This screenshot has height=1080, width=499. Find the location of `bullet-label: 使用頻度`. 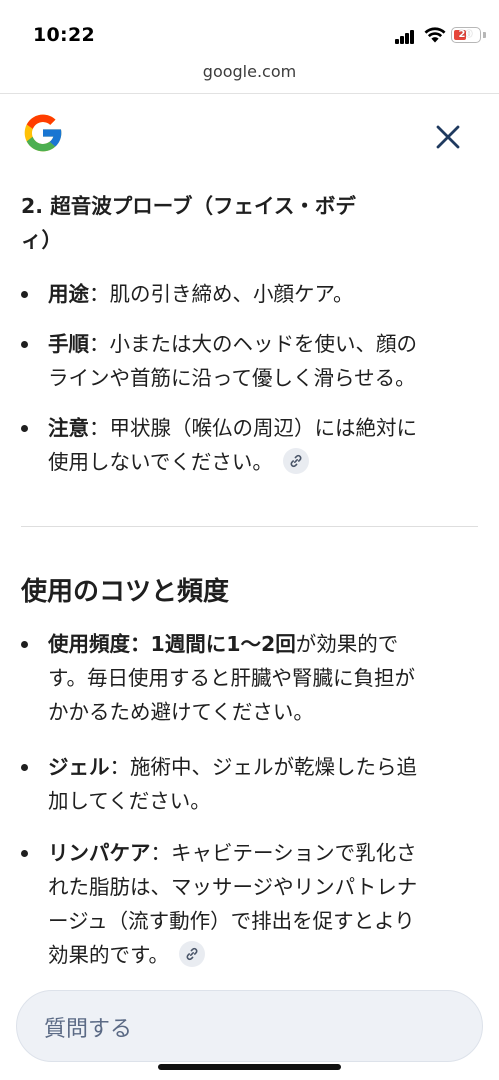

bullet-label: 使用頻度 is located at coordinates (89, 644).